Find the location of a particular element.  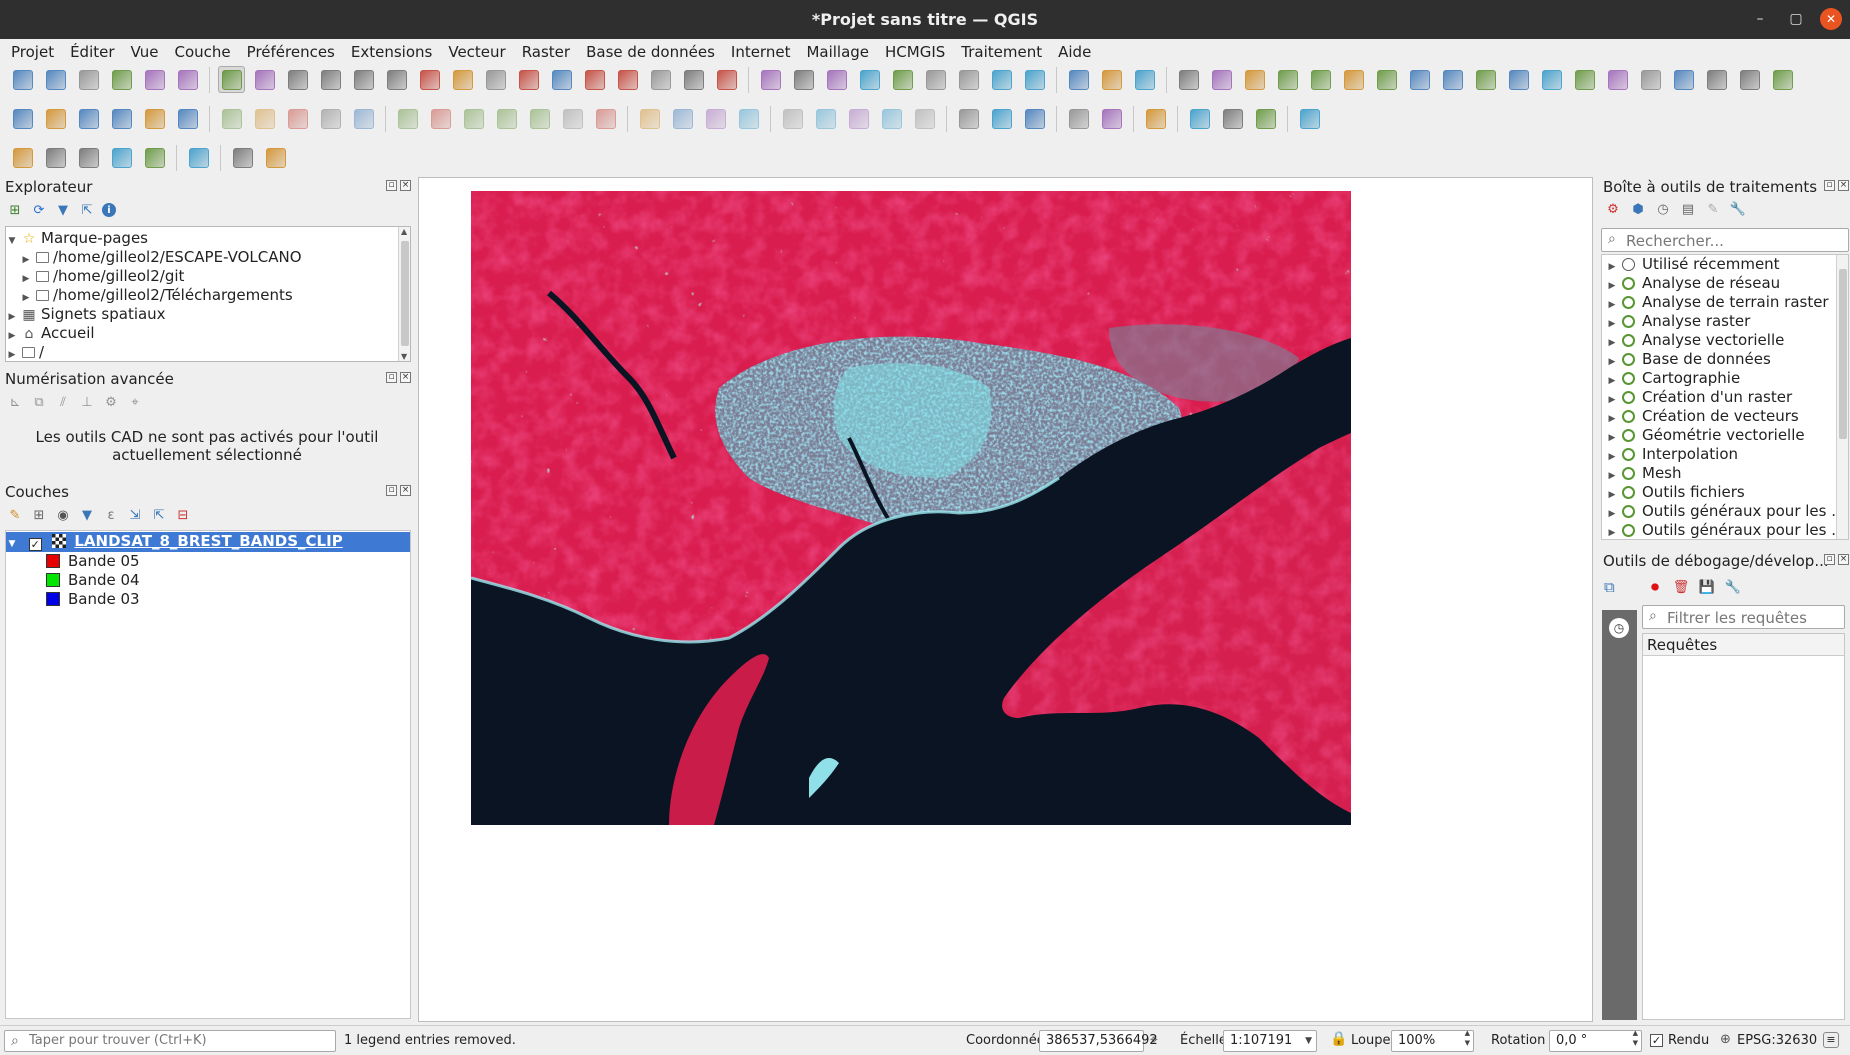

map-tips-icon is located at coordinates (968, 79).